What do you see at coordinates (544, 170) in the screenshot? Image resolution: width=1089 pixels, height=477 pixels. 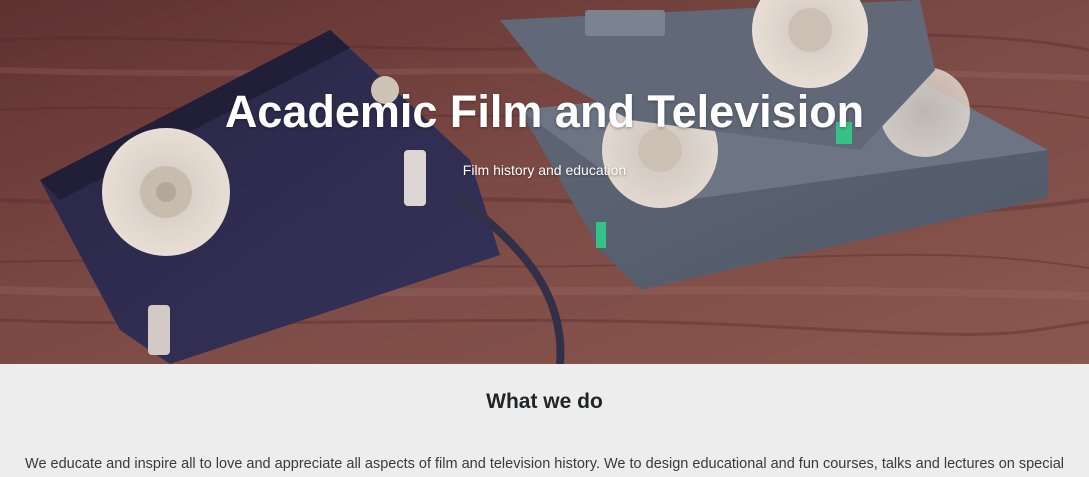 I see `site-tagline: Film history and education` at bounding box center [544, 170].